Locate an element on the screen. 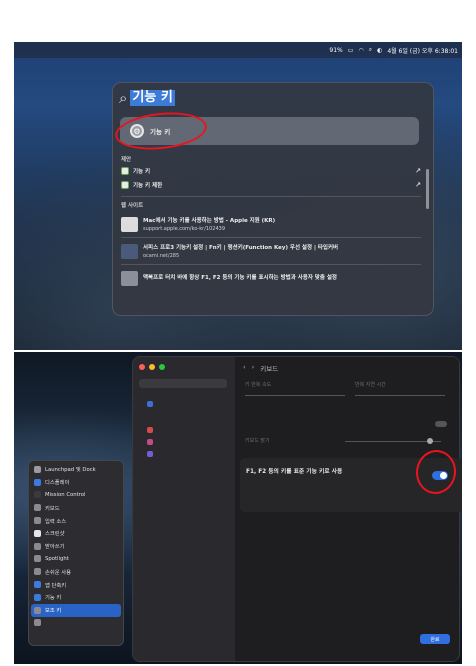 This screenshot has width=476, height=666. minimize-button is located at coordinates (152, 367).